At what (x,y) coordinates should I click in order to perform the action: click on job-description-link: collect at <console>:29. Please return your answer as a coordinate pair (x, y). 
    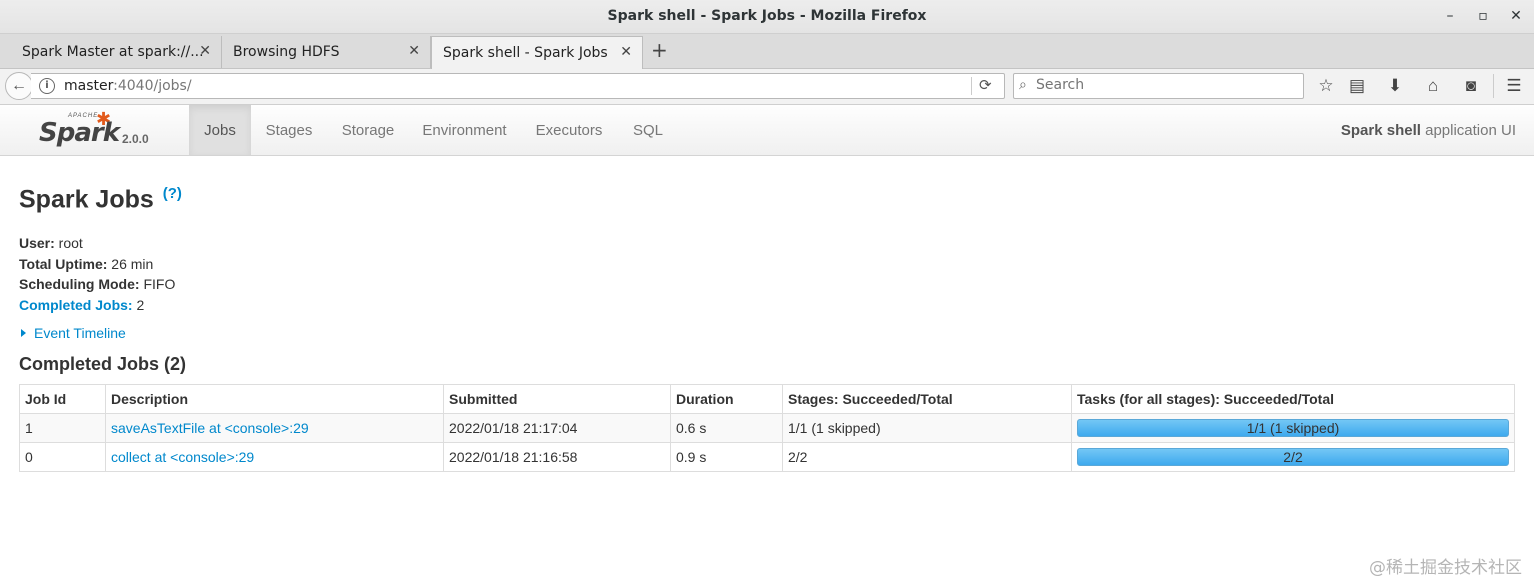
    Looking at the image, I should click on (182, 457).